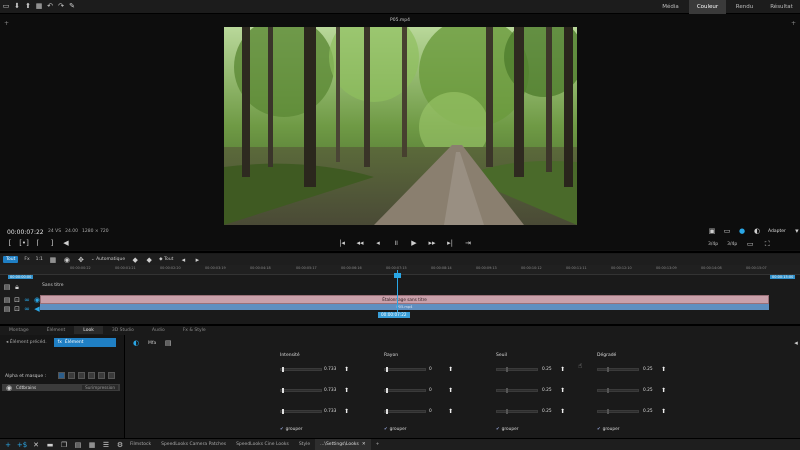 Image resolution: width=800 pixels, height=450 pixels. Describe the element at coordinates (56, 330) in the screenshot. I see `tab-element: Élément` at that location.